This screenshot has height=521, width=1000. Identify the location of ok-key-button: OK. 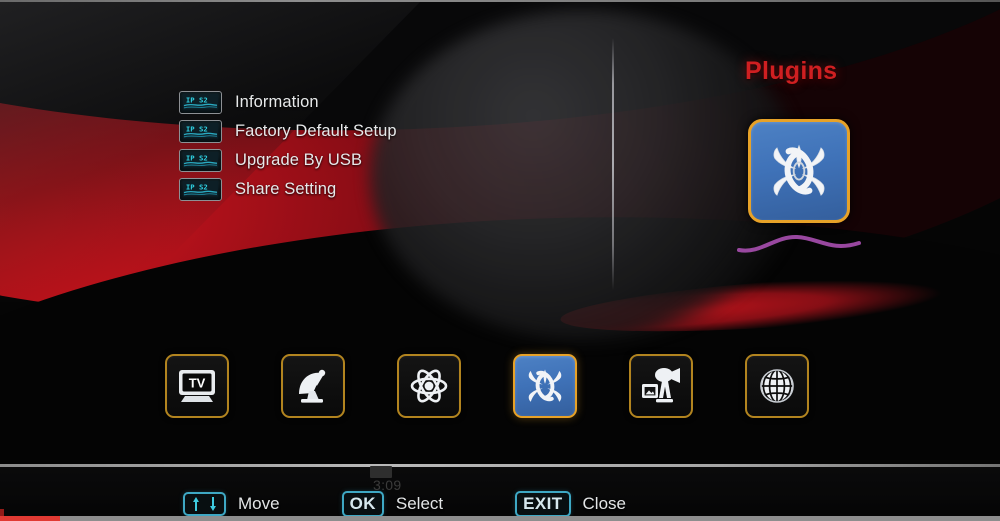
(362, 504).